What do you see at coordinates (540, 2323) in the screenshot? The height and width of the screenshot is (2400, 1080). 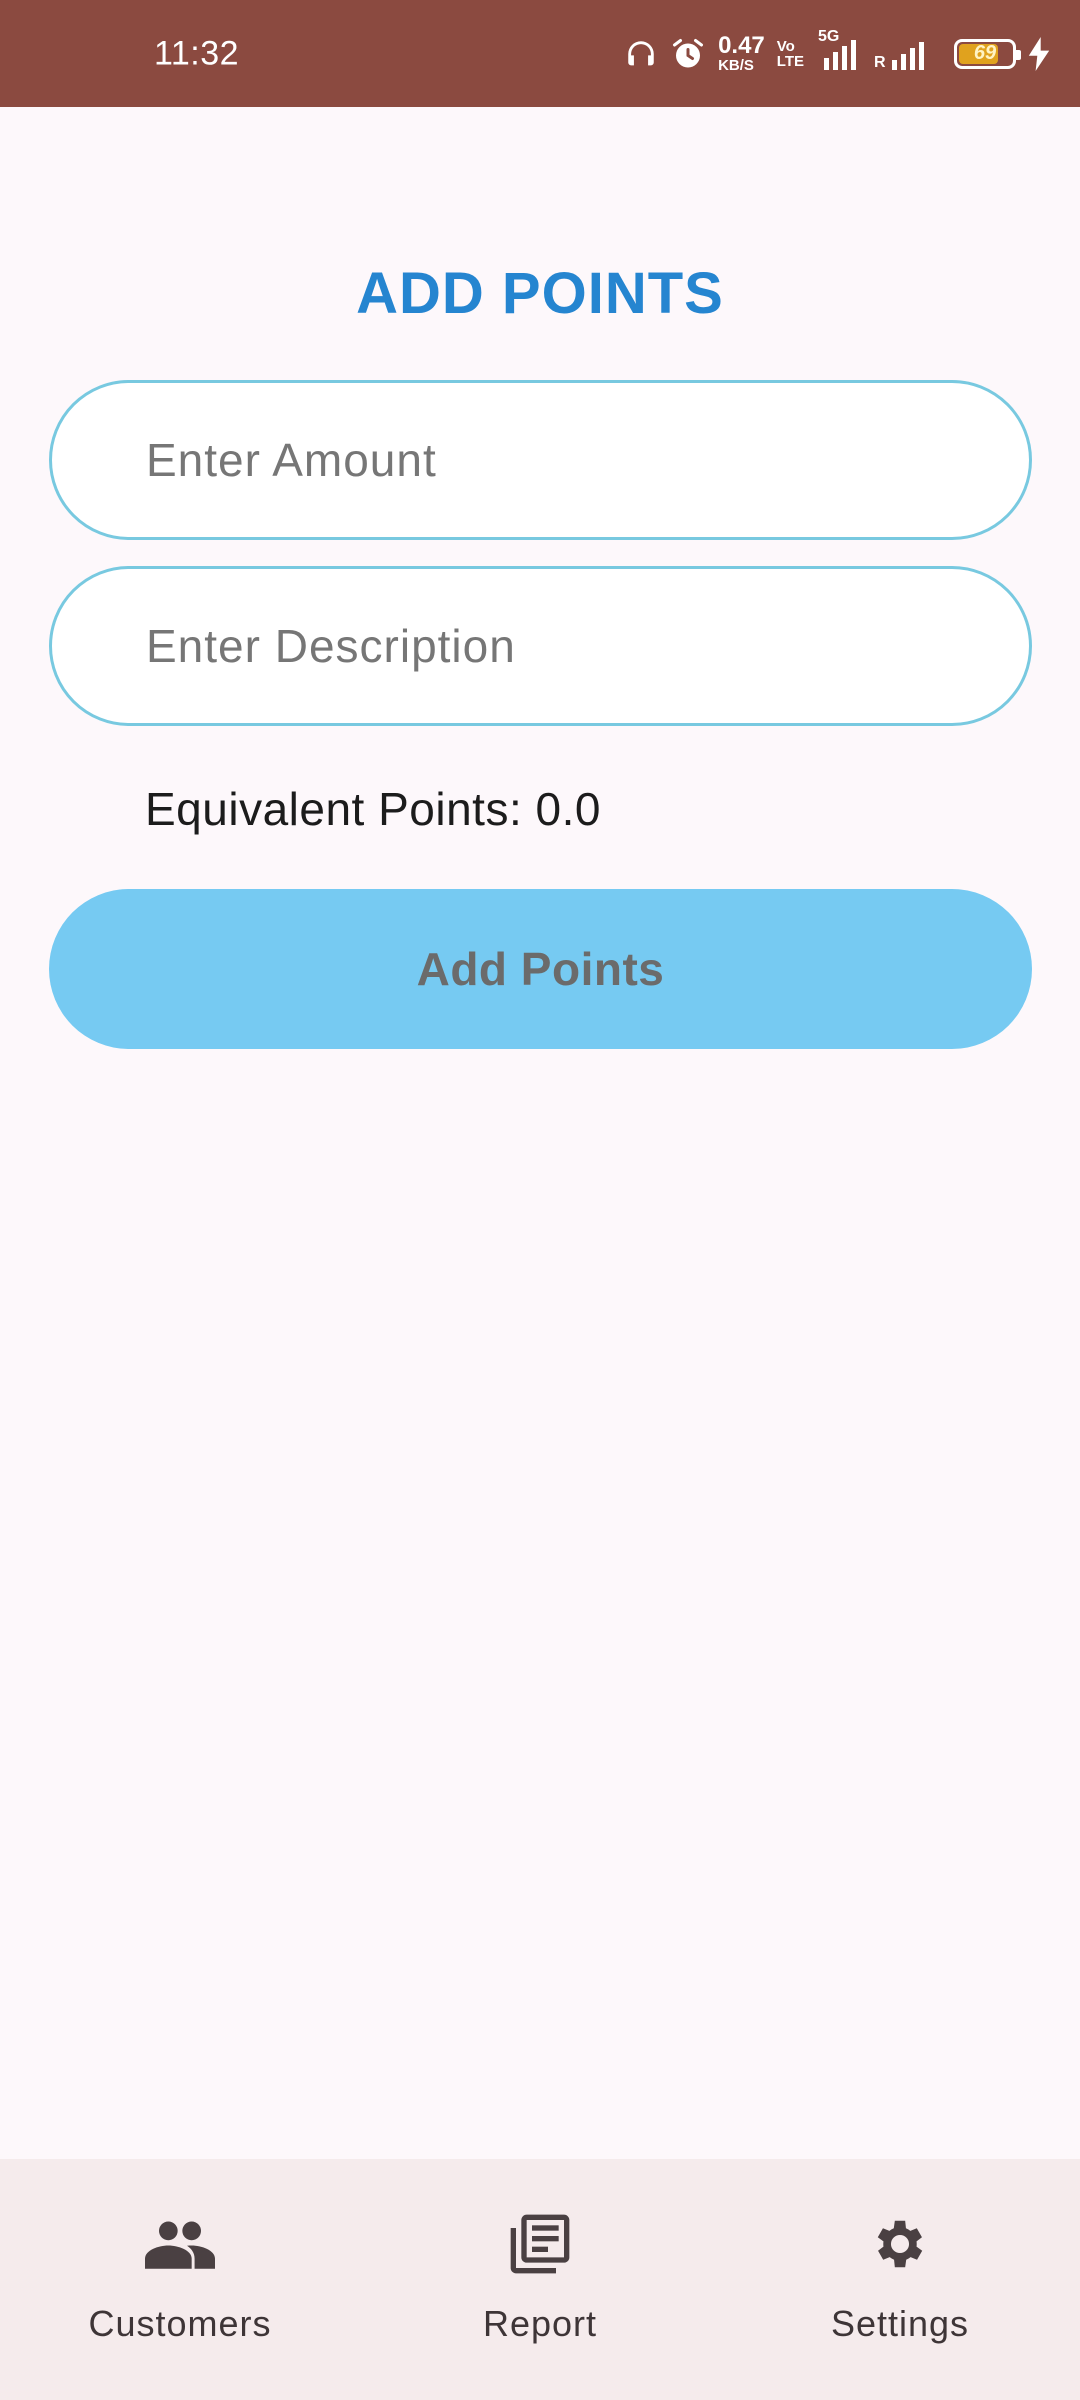 I see `nav-label-report: Report` at bounding box center [540, 2323].